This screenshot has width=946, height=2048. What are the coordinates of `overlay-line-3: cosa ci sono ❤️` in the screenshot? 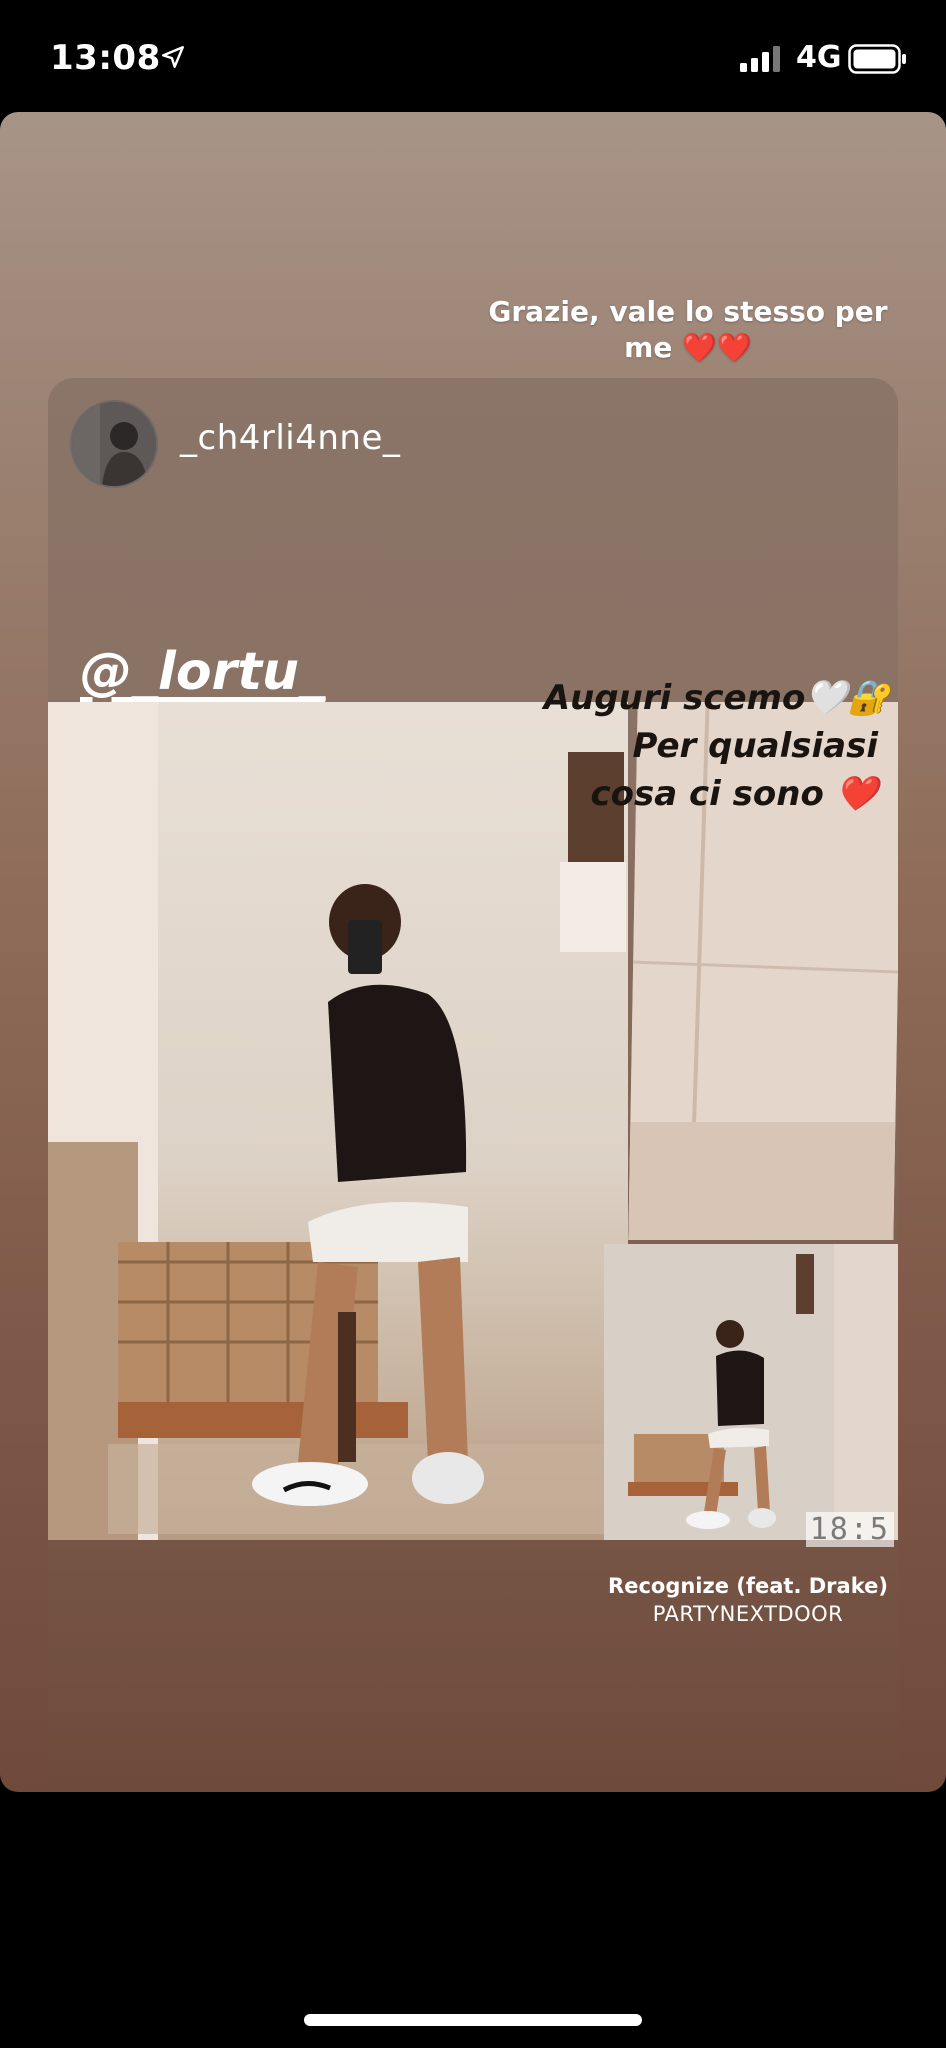 It's located at (734, 794).